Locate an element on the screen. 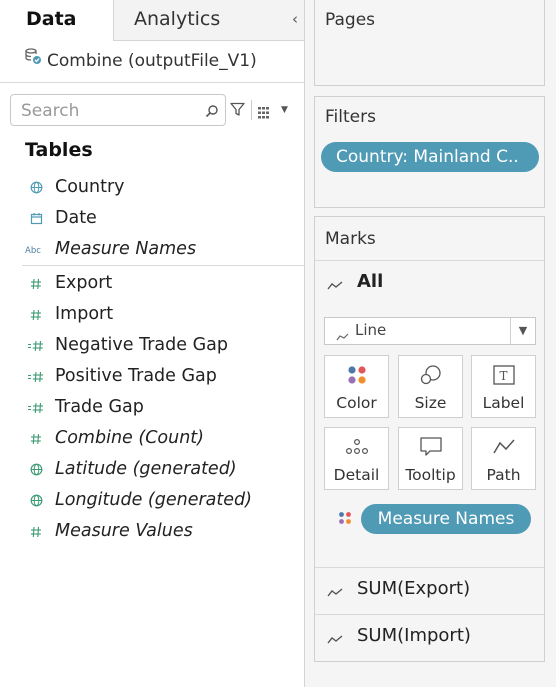  marks-all-row: All is located at coordinates (429, 283).